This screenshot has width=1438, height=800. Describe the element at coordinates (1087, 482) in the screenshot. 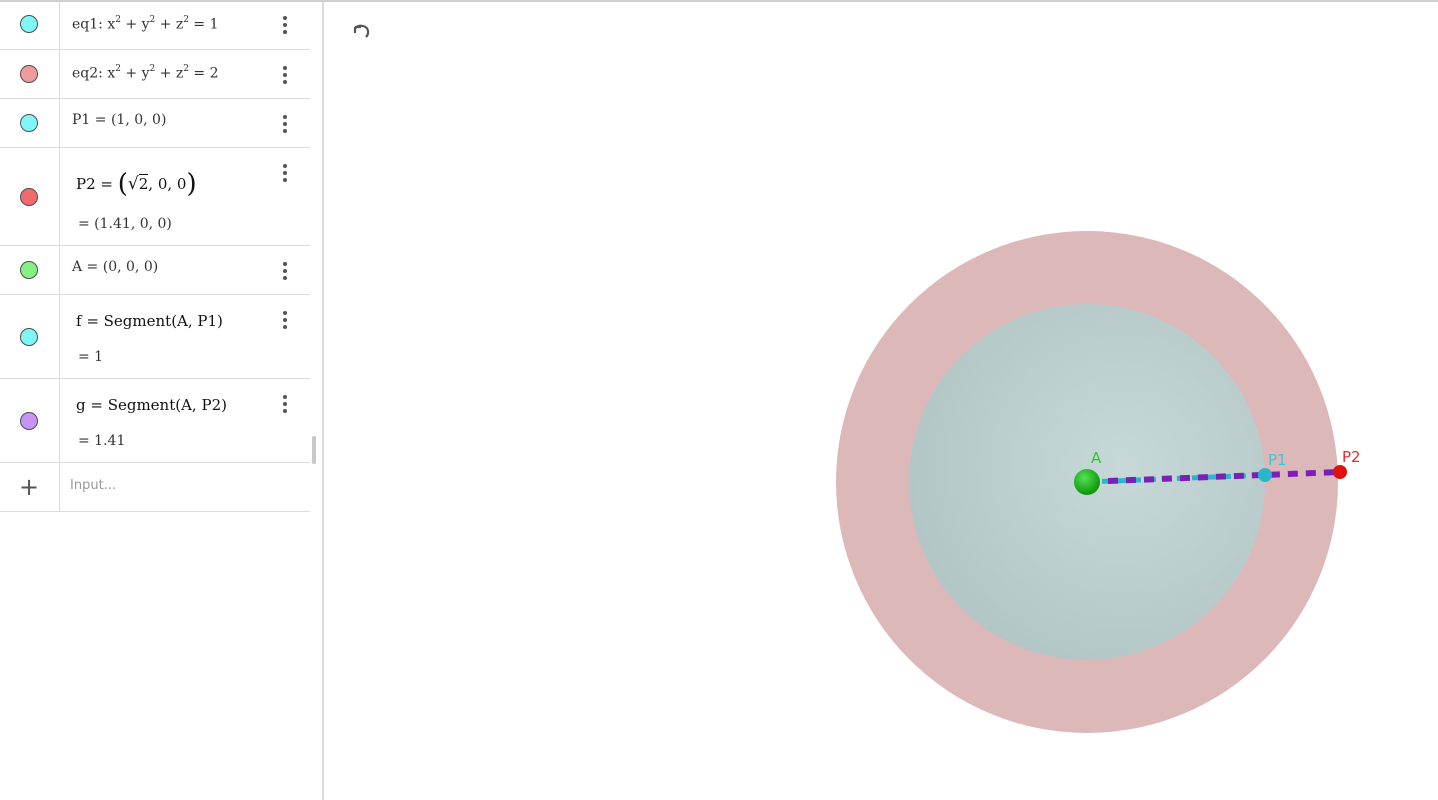

I see `point-A` at that location.